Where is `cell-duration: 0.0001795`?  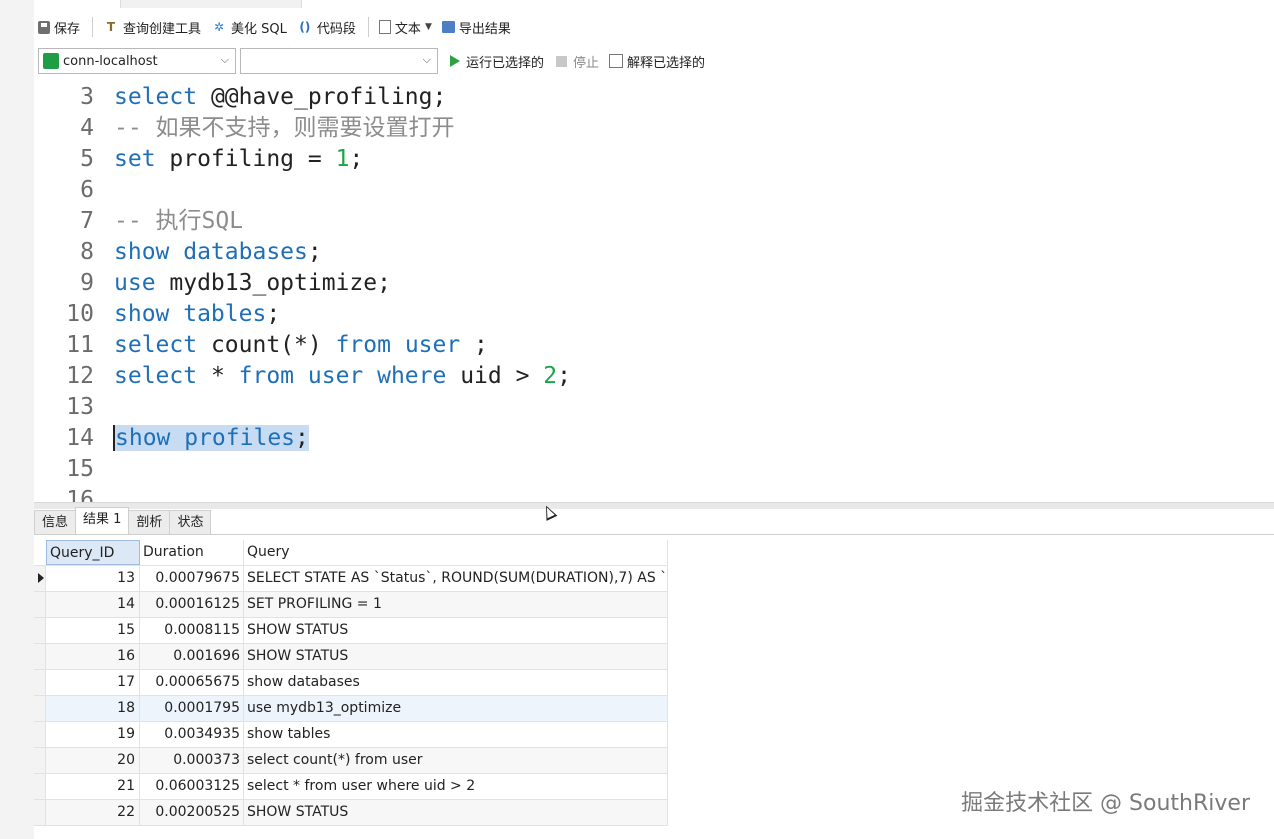 cell-duration: 0.0001795 is located at coordinates (192, 708).